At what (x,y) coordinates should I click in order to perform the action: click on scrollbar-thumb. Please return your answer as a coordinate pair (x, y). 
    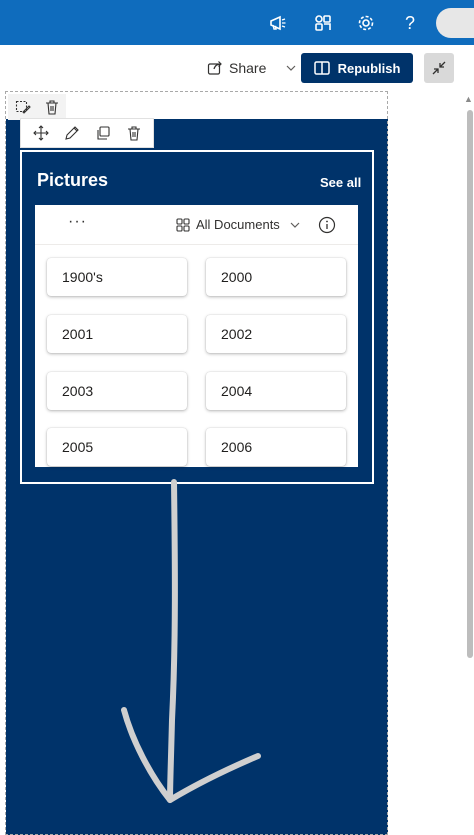
    Looking at the image, I should click on (470, 384).